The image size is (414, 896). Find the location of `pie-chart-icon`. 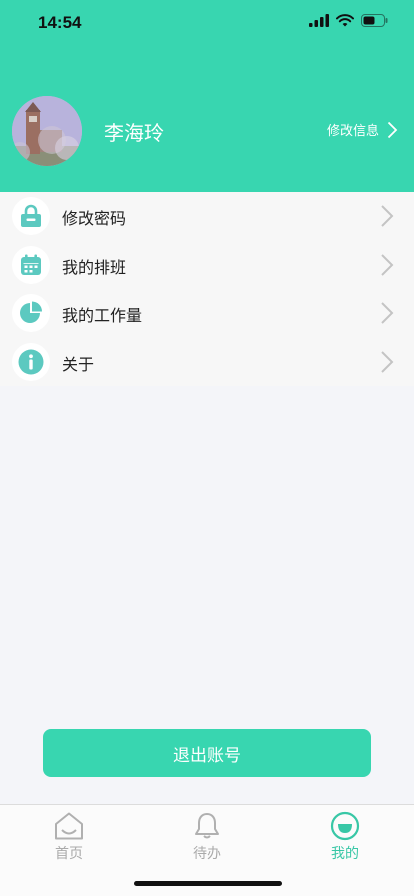

pie-chart-icon is located at coordinates (31, 313).